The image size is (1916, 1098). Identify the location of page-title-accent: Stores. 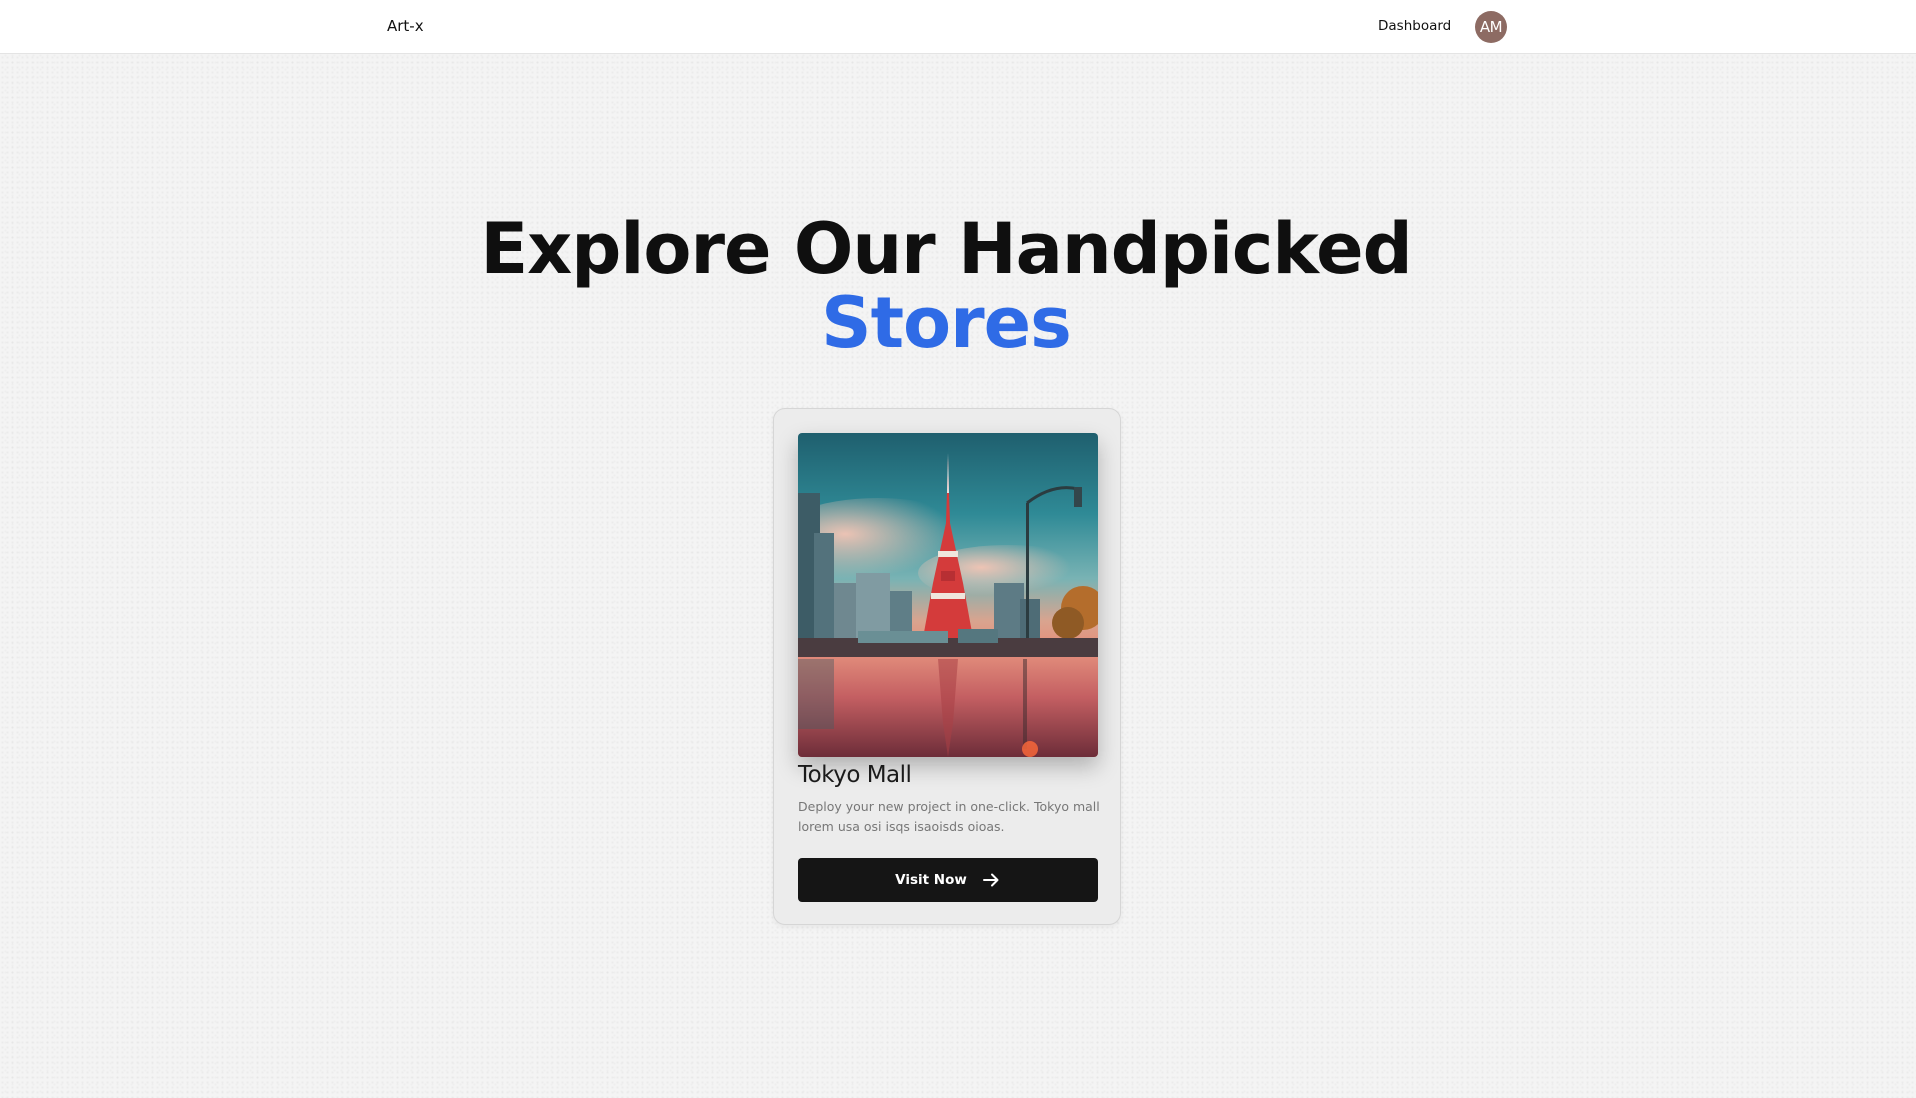
(946, 322).